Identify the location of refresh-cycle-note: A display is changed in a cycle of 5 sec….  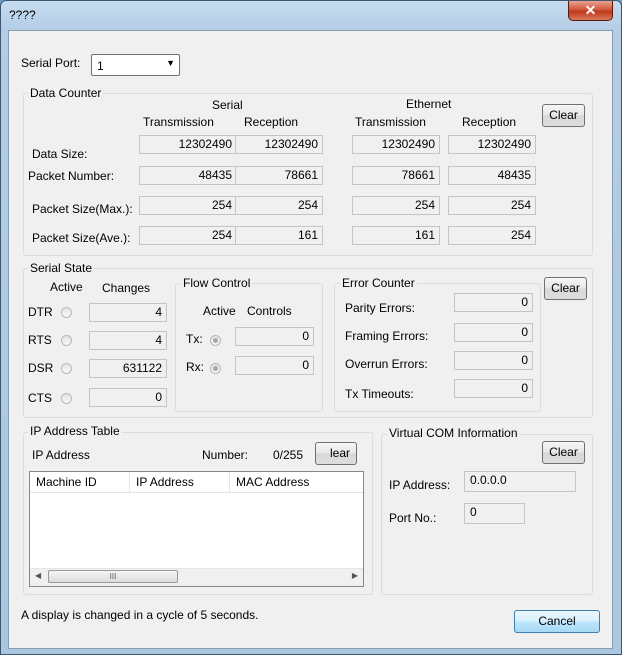
(140, 615).